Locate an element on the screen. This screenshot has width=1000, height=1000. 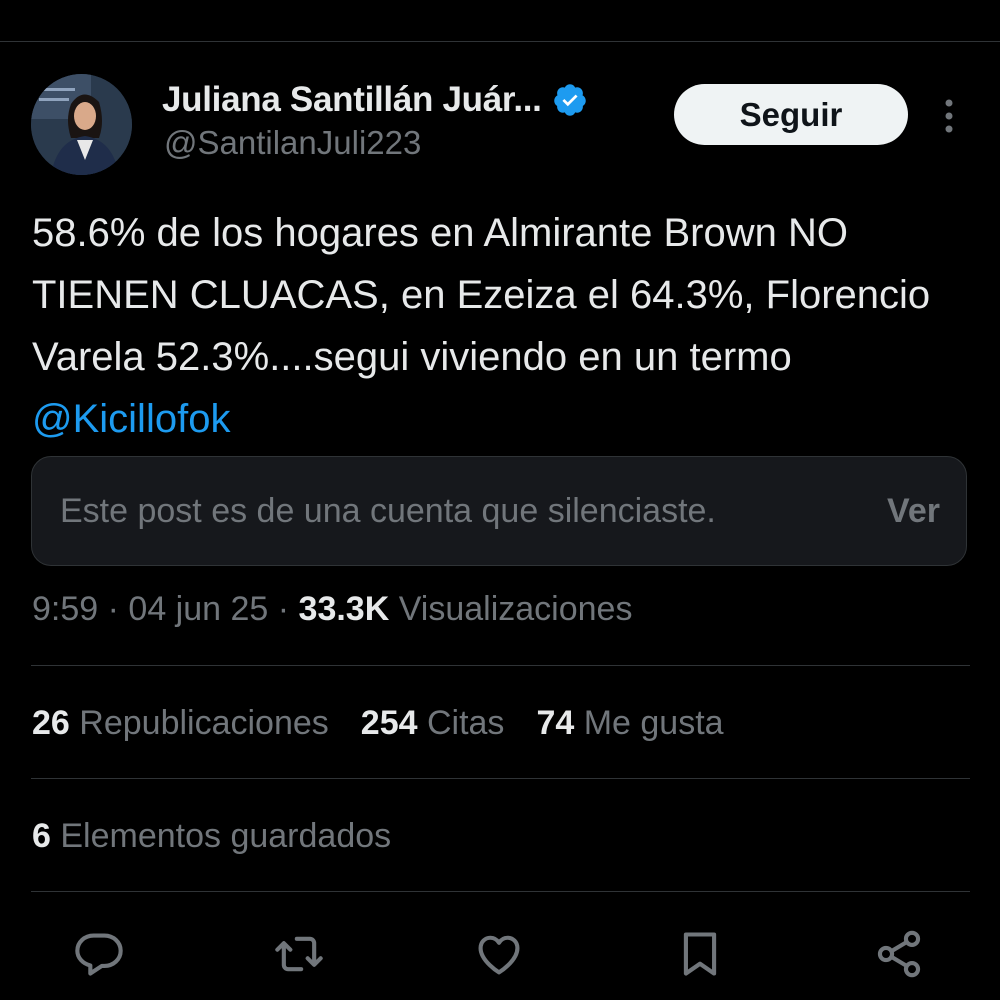
reposts-label: Republicaciones is located at coordinates (204, 723).